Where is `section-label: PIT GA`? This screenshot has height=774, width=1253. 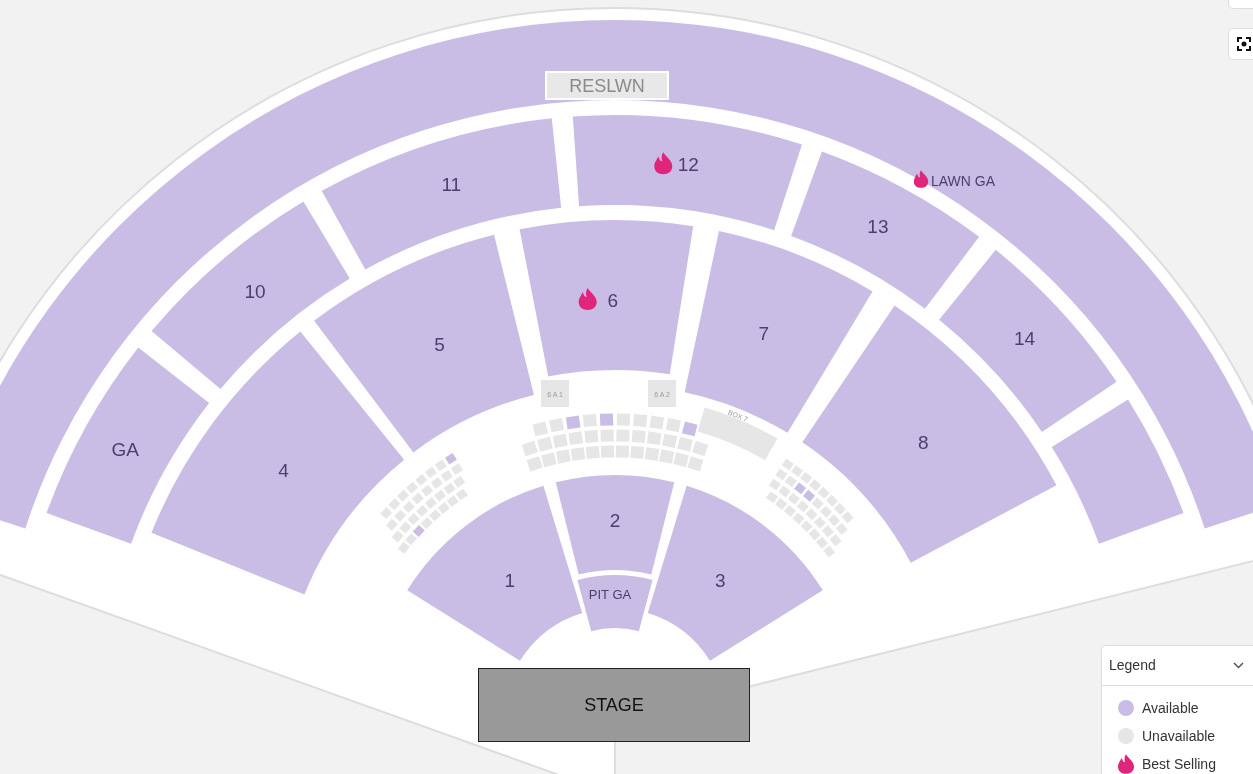 section-label: PIT GA is located at coordinates (610, 594).